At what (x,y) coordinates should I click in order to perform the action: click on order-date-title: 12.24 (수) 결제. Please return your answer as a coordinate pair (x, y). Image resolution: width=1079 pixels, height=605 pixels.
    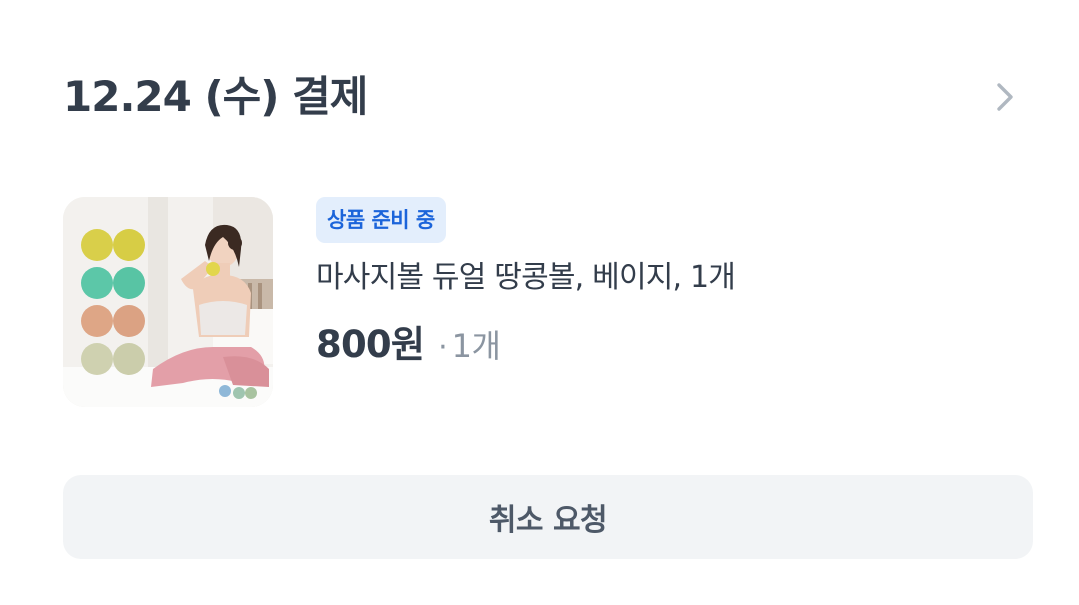
    Looking at the image, I should click on (215, 96).